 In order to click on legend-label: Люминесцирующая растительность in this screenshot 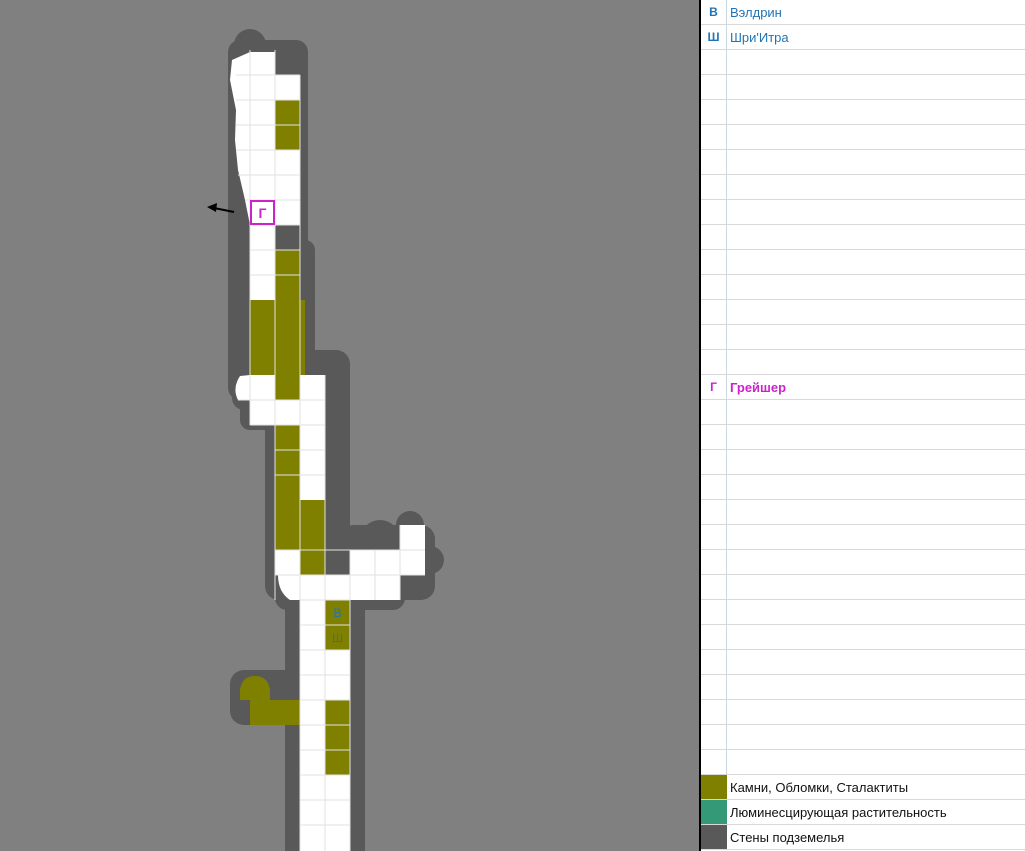, I will do `click(838, 812)`.